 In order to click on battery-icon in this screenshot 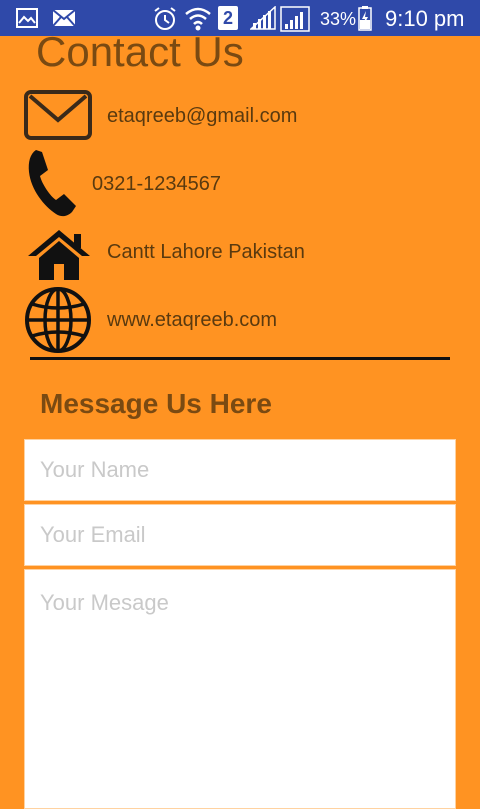, I will do `click(365, 18)`.